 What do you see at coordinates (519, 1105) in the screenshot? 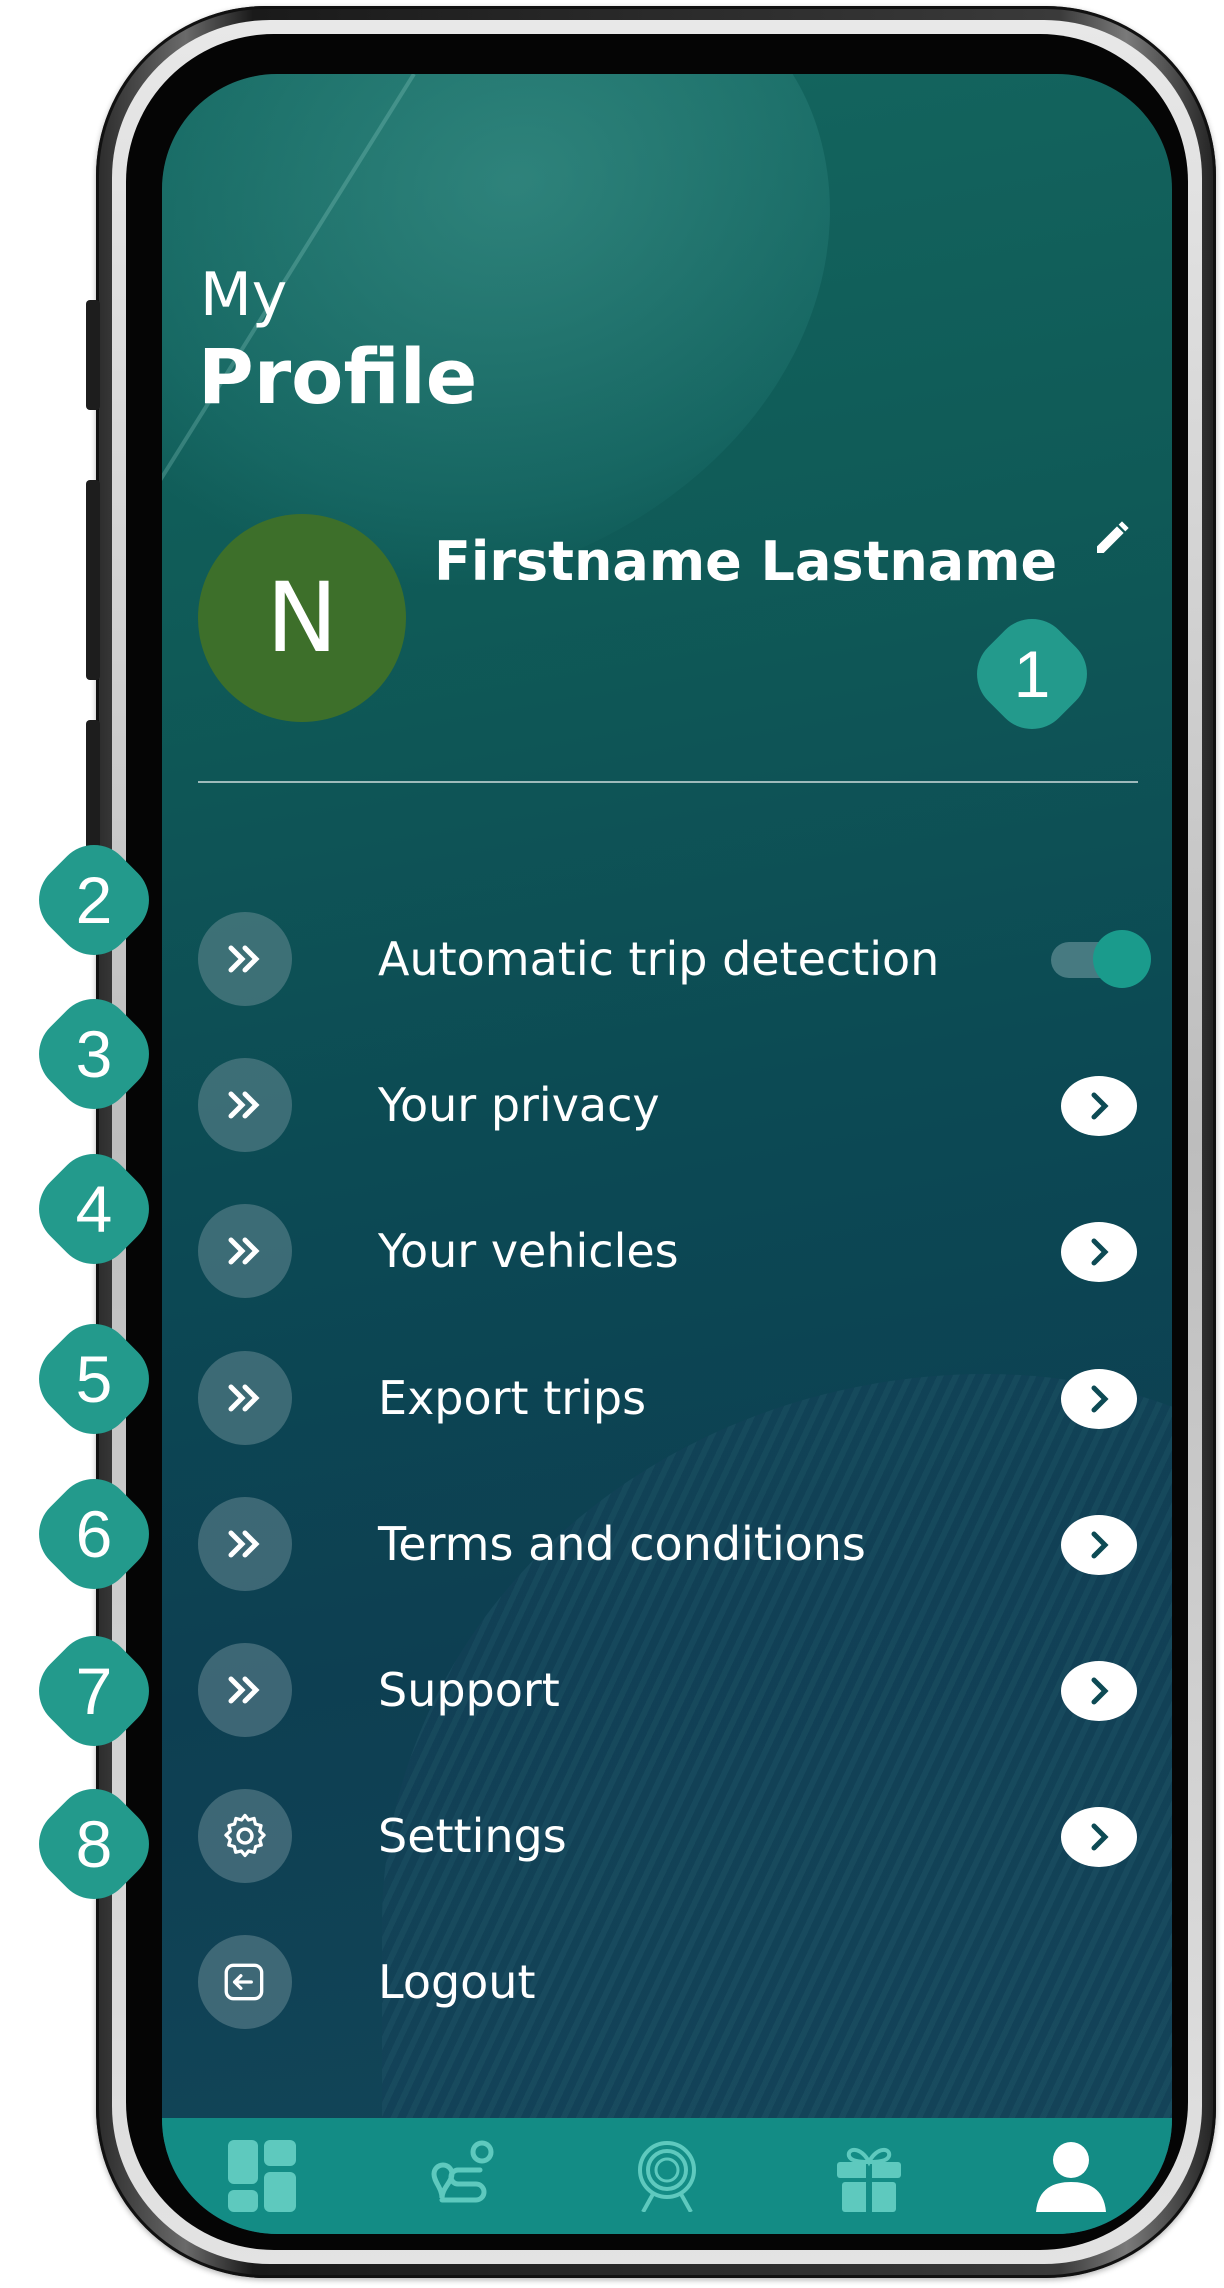
I see `menu-item-label: Your privacy` at bounding box center [519, 1105].